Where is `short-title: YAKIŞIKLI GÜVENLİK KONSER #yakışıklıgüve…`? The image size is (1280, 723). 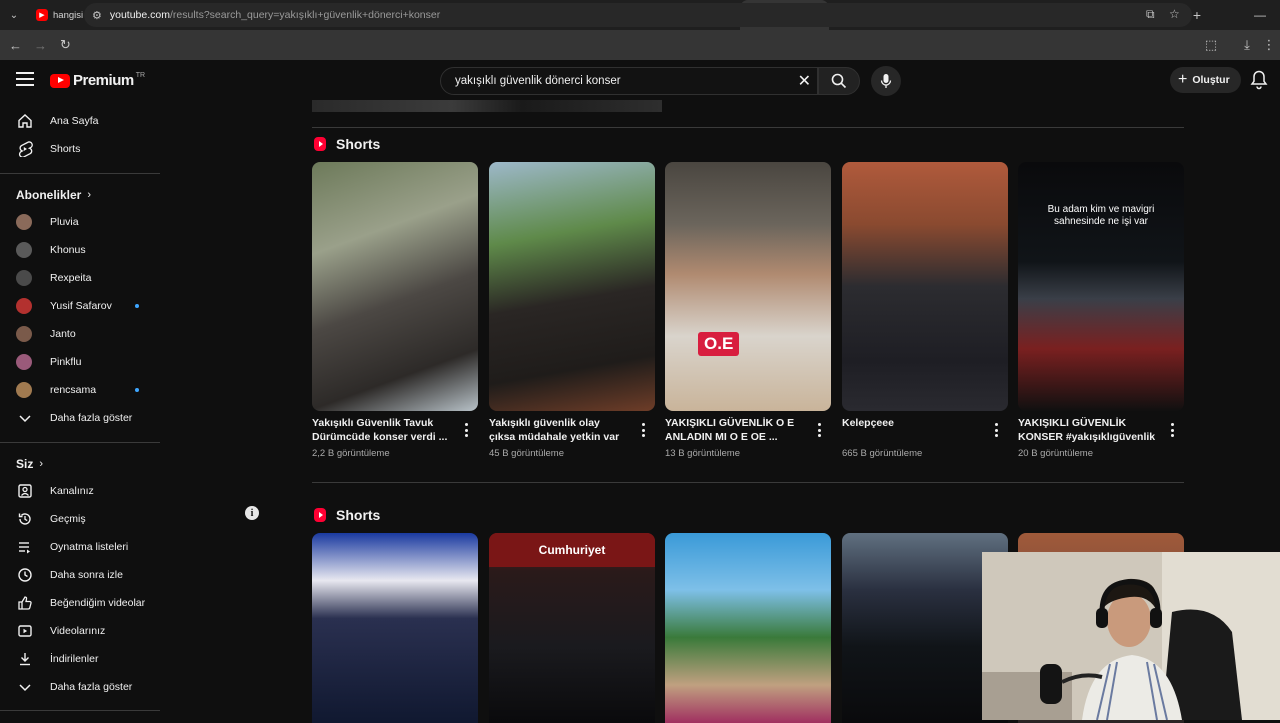
short-title: YAKIŞIKLI GÜVENLİK KONSER #yakışıklıgüve… is located at coordinates (1088, 430).